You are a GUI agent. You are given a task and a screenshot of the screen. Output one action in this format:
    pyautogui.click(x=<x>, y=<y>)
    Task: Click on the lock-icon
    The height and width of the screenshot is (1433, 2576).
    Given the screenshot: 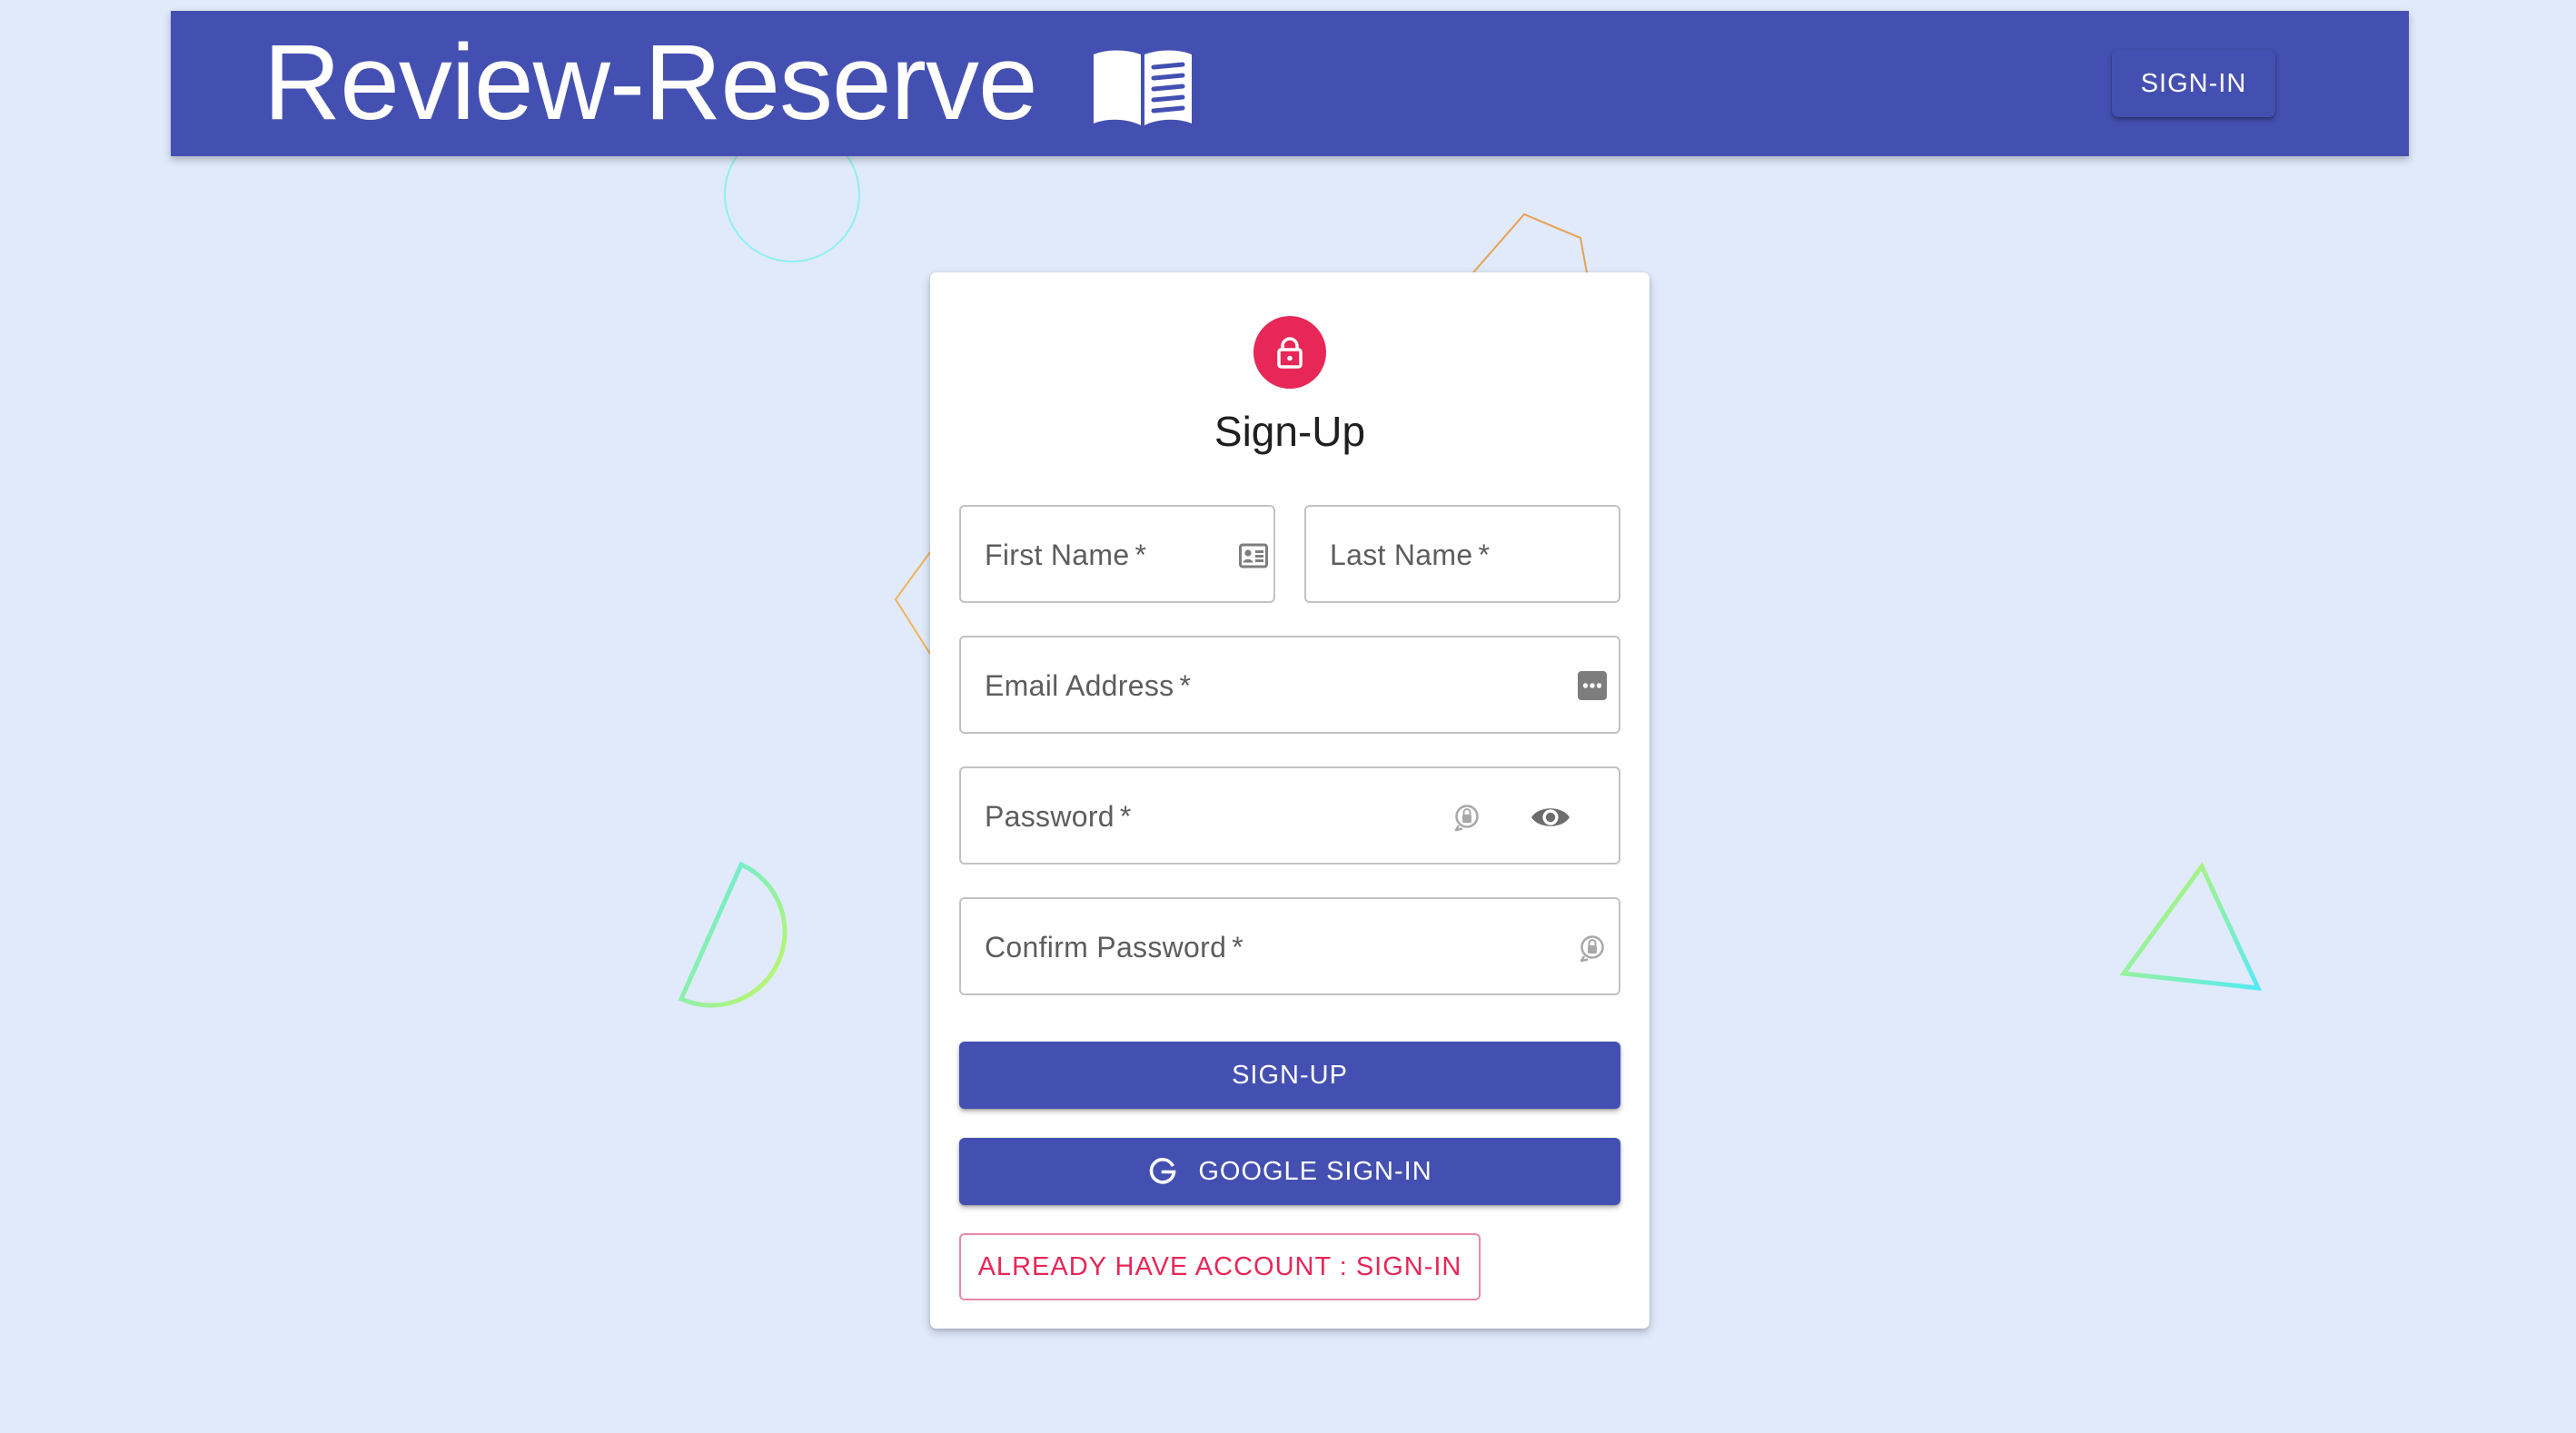 What is the action you would take?
    pyautogui.click(x=1290, y=353)
    